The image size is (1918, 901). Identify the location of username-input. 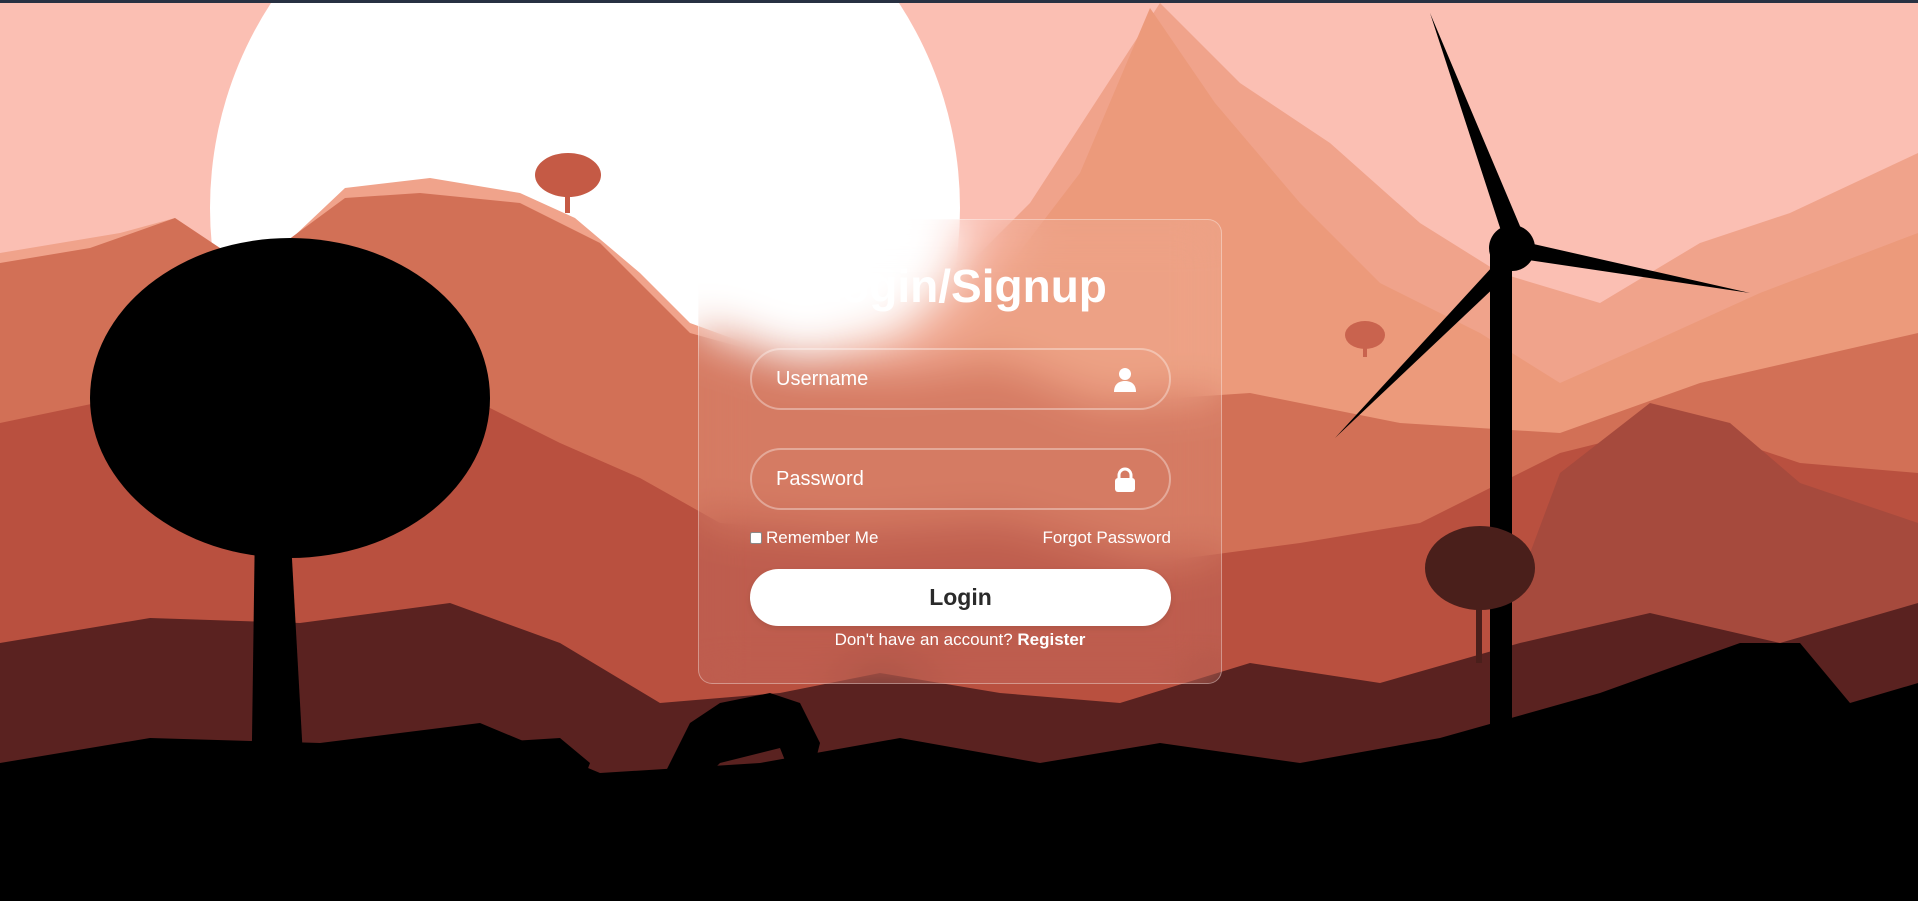
(960, 379).